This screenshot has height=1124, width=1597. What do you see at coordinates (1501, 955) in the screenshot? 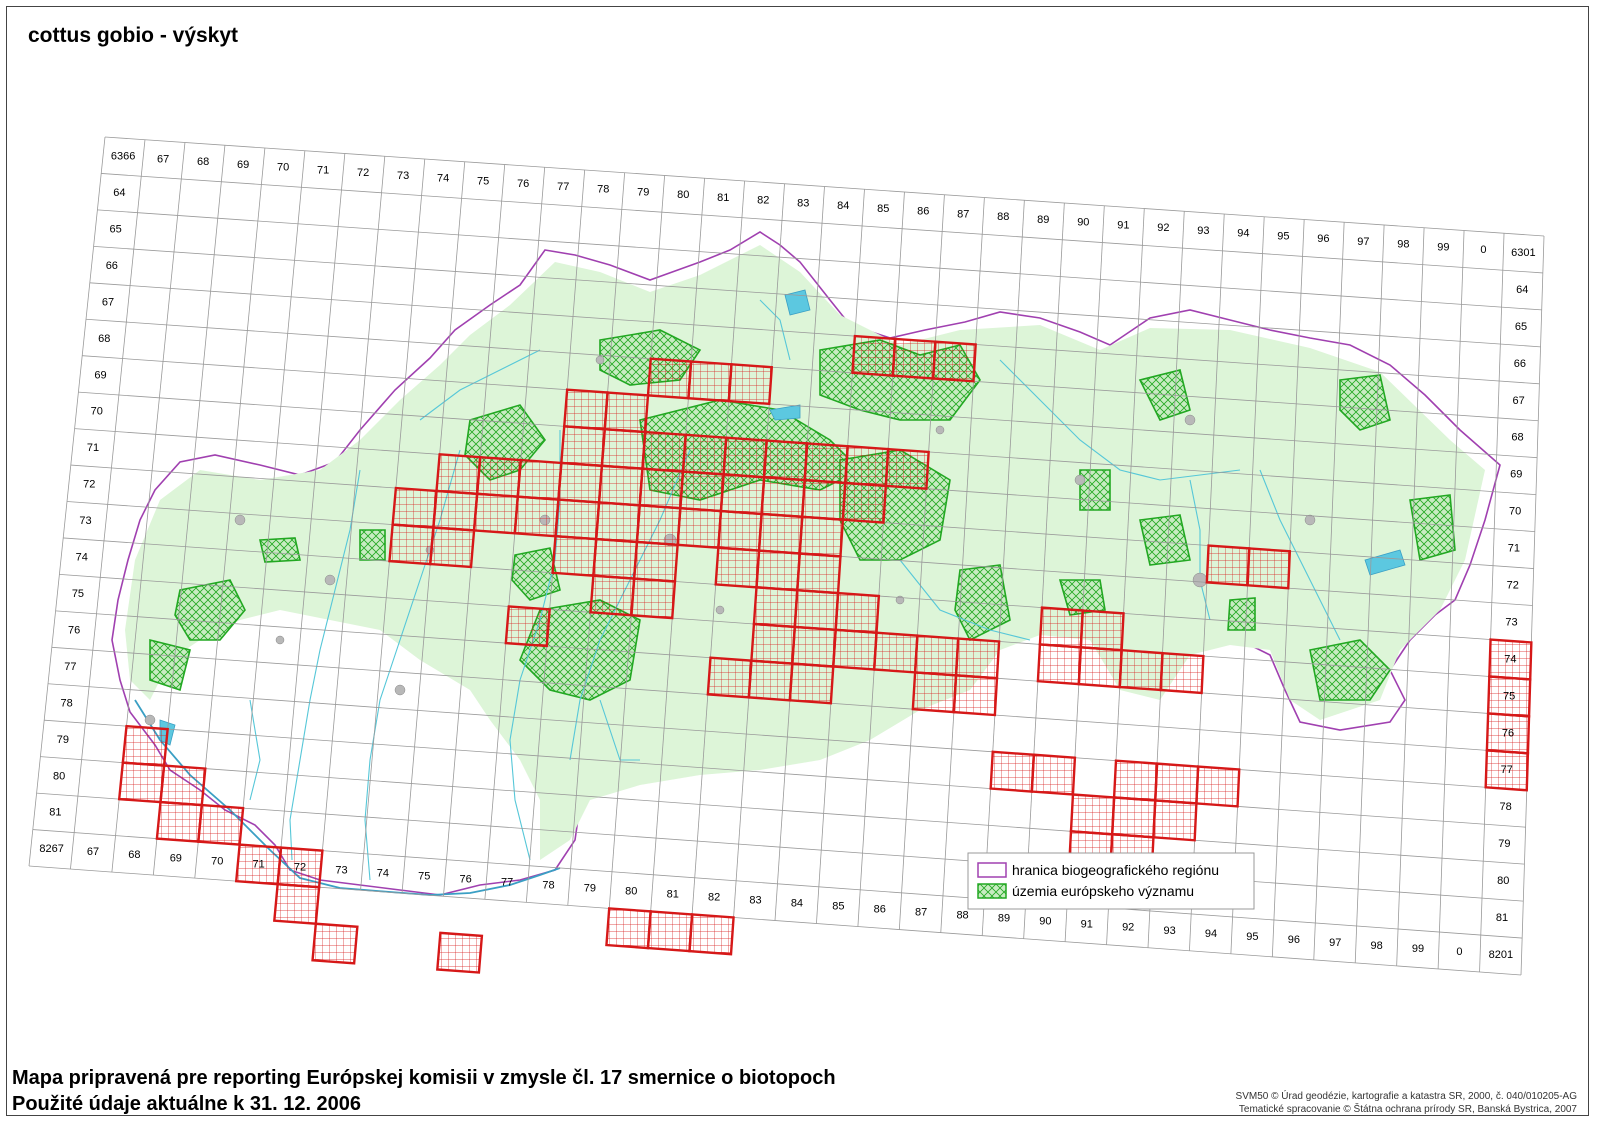
I see `grid-label-bottom: 8201` at bounding box center [1501, 955].